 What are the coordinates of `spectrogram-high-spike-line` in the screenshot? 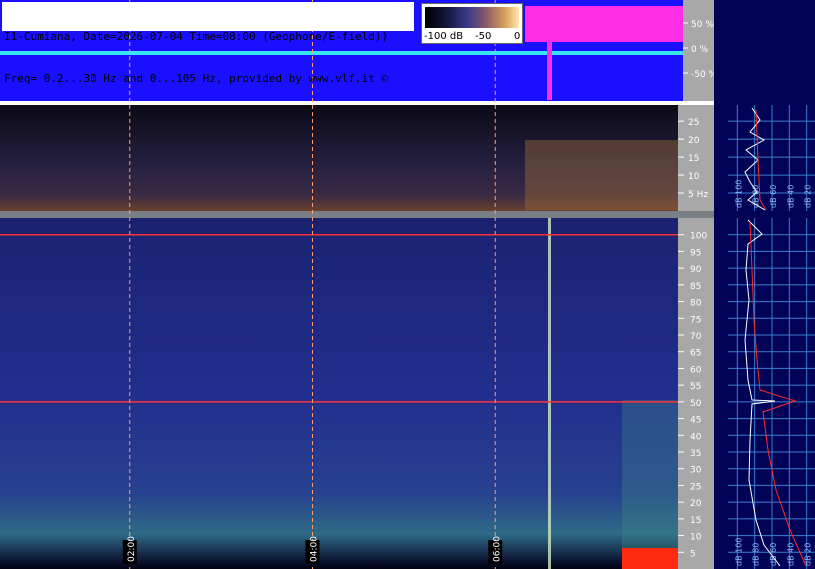 It's located at (549, 393).